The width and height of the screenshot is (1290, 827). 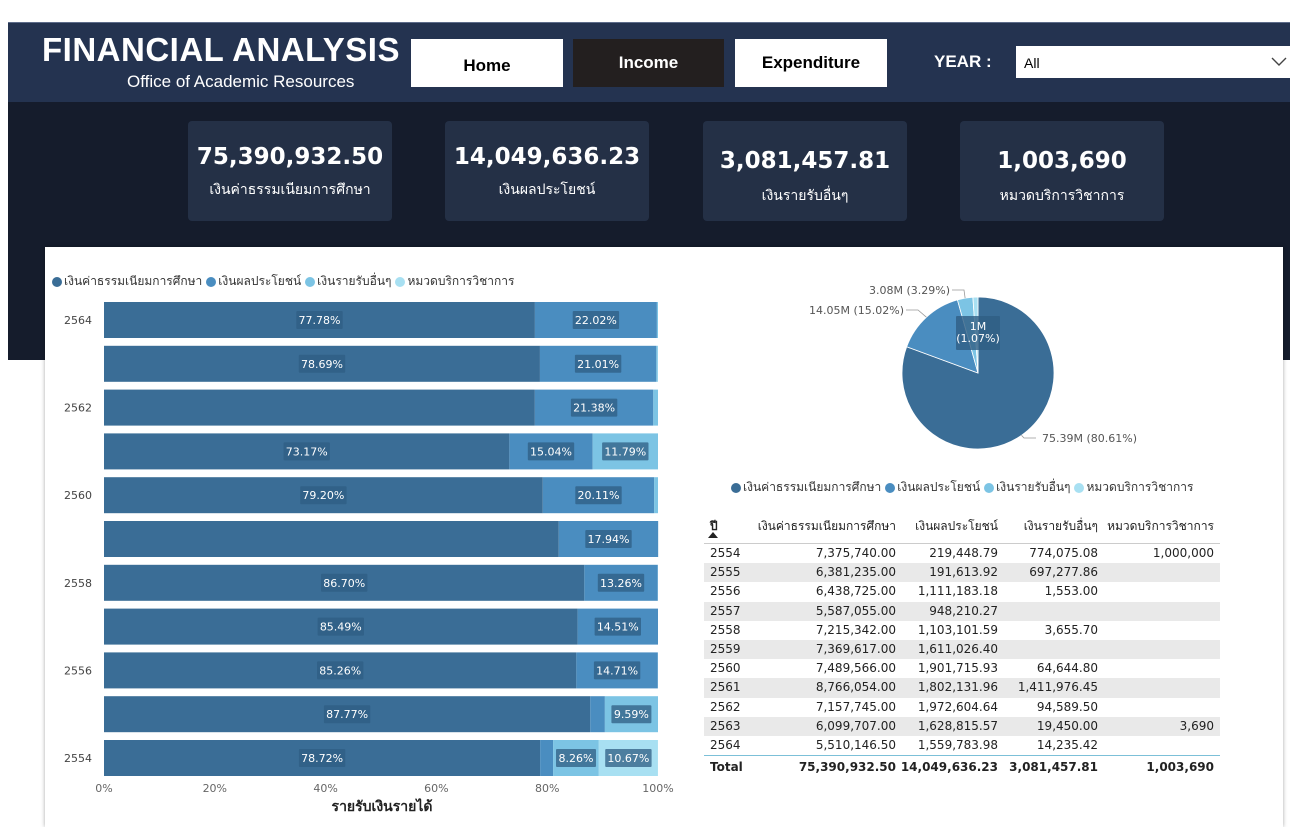 I want to click on y-tick-label: 2558, so click(x=78, y=583).